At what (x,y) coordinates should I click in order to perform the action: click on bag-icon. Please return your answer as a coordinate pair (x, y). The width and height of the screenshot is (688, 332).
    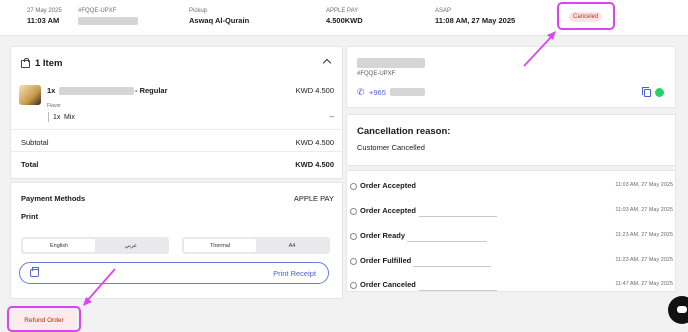
    Looking at the image, I should click on (25, 62).